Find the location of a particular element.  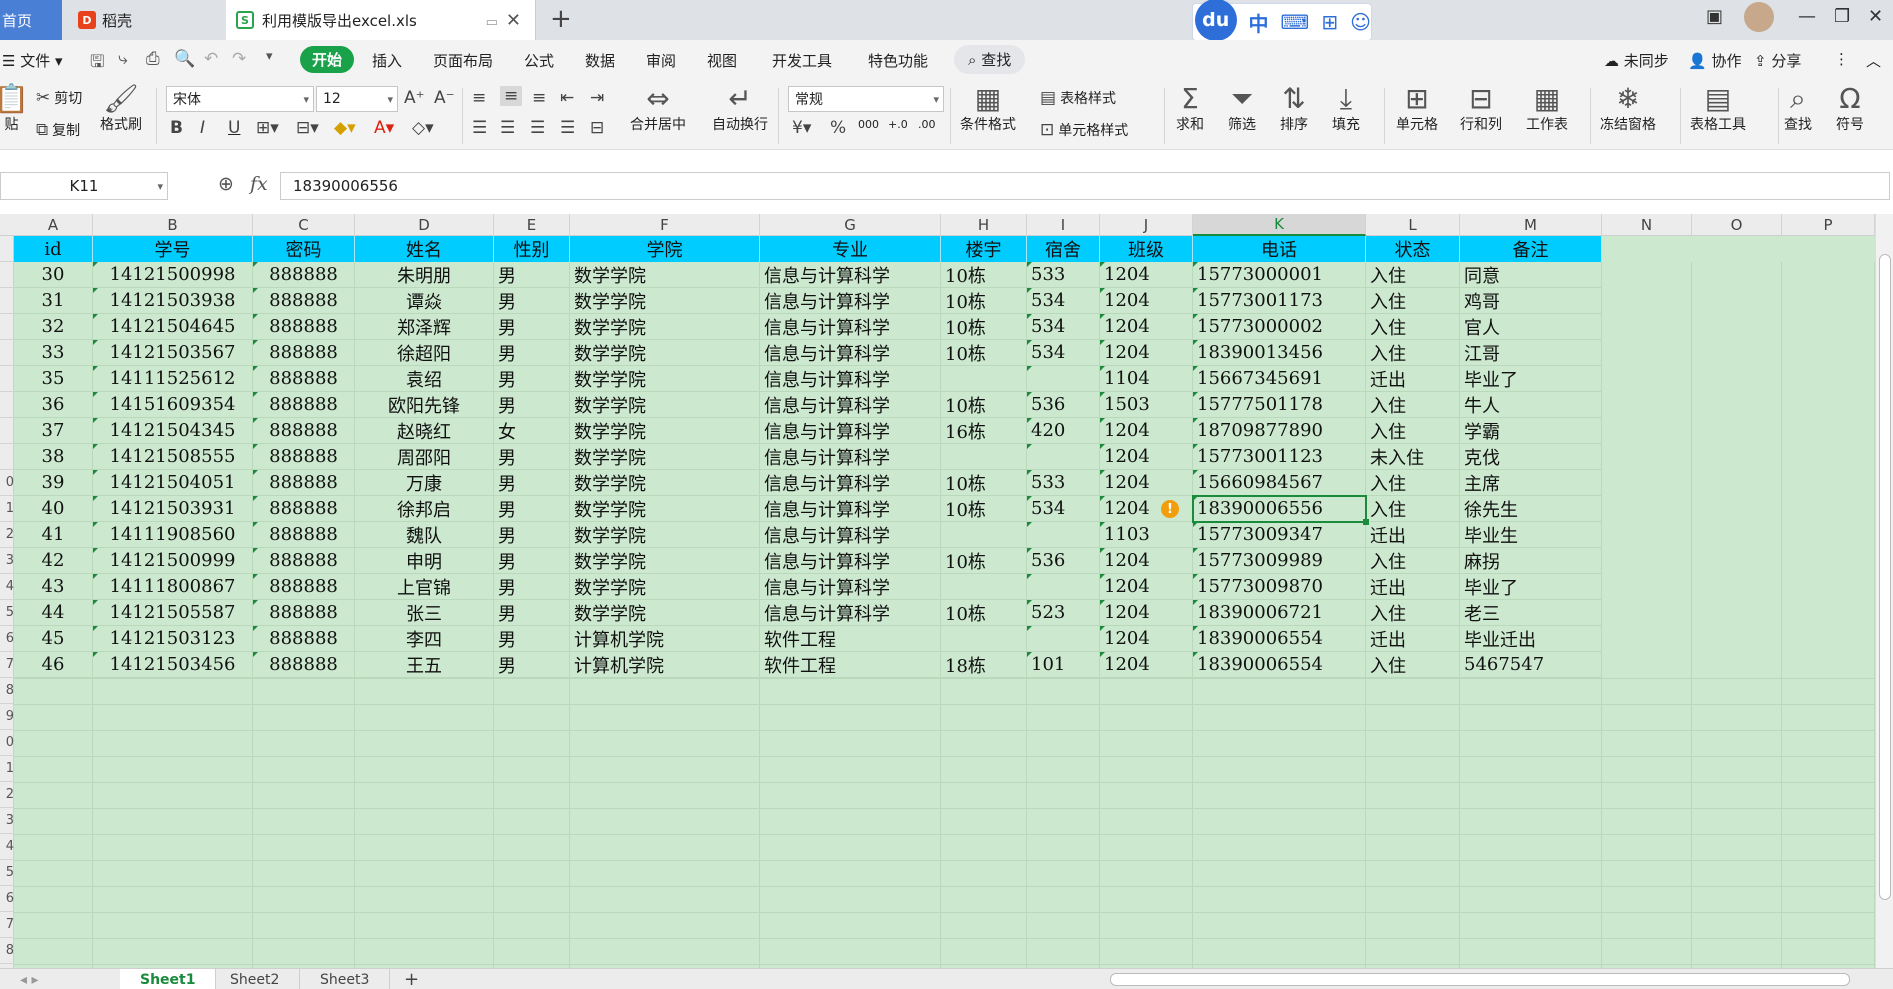

table-cell: 14121505587 is located at coordinates (173, 613).